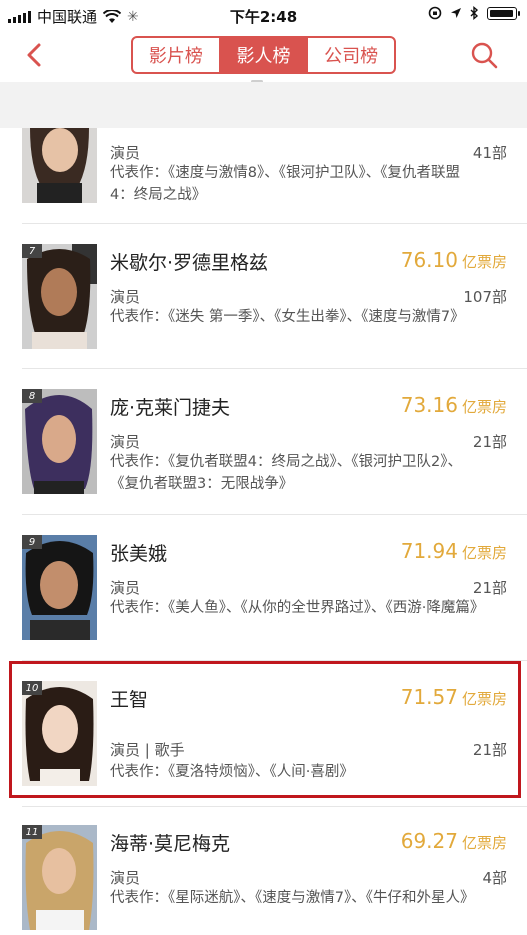 This screenshot has width=527, height=935. I want to click on orientation-lock-icon, so click(435, 13).